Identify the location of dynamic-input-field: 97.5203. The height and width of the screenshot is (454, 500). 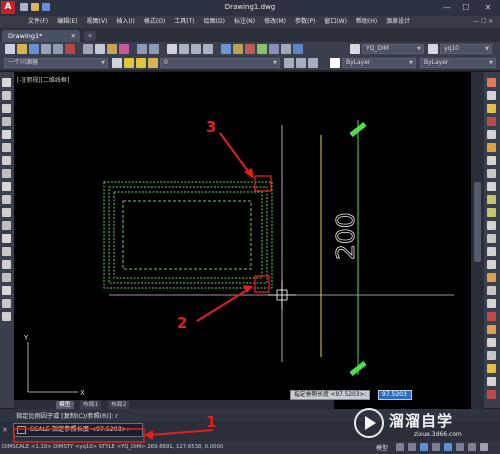
(395, 395).